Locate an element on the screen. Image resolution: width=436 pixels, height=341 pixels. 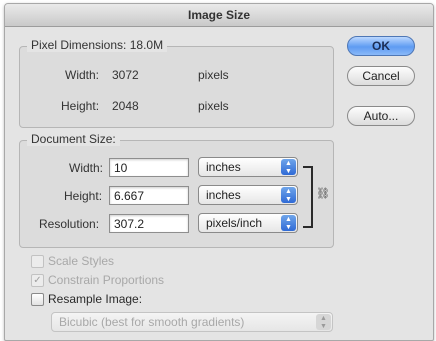
document-size-legend: Document Size: is located at coordinates (73, 139).